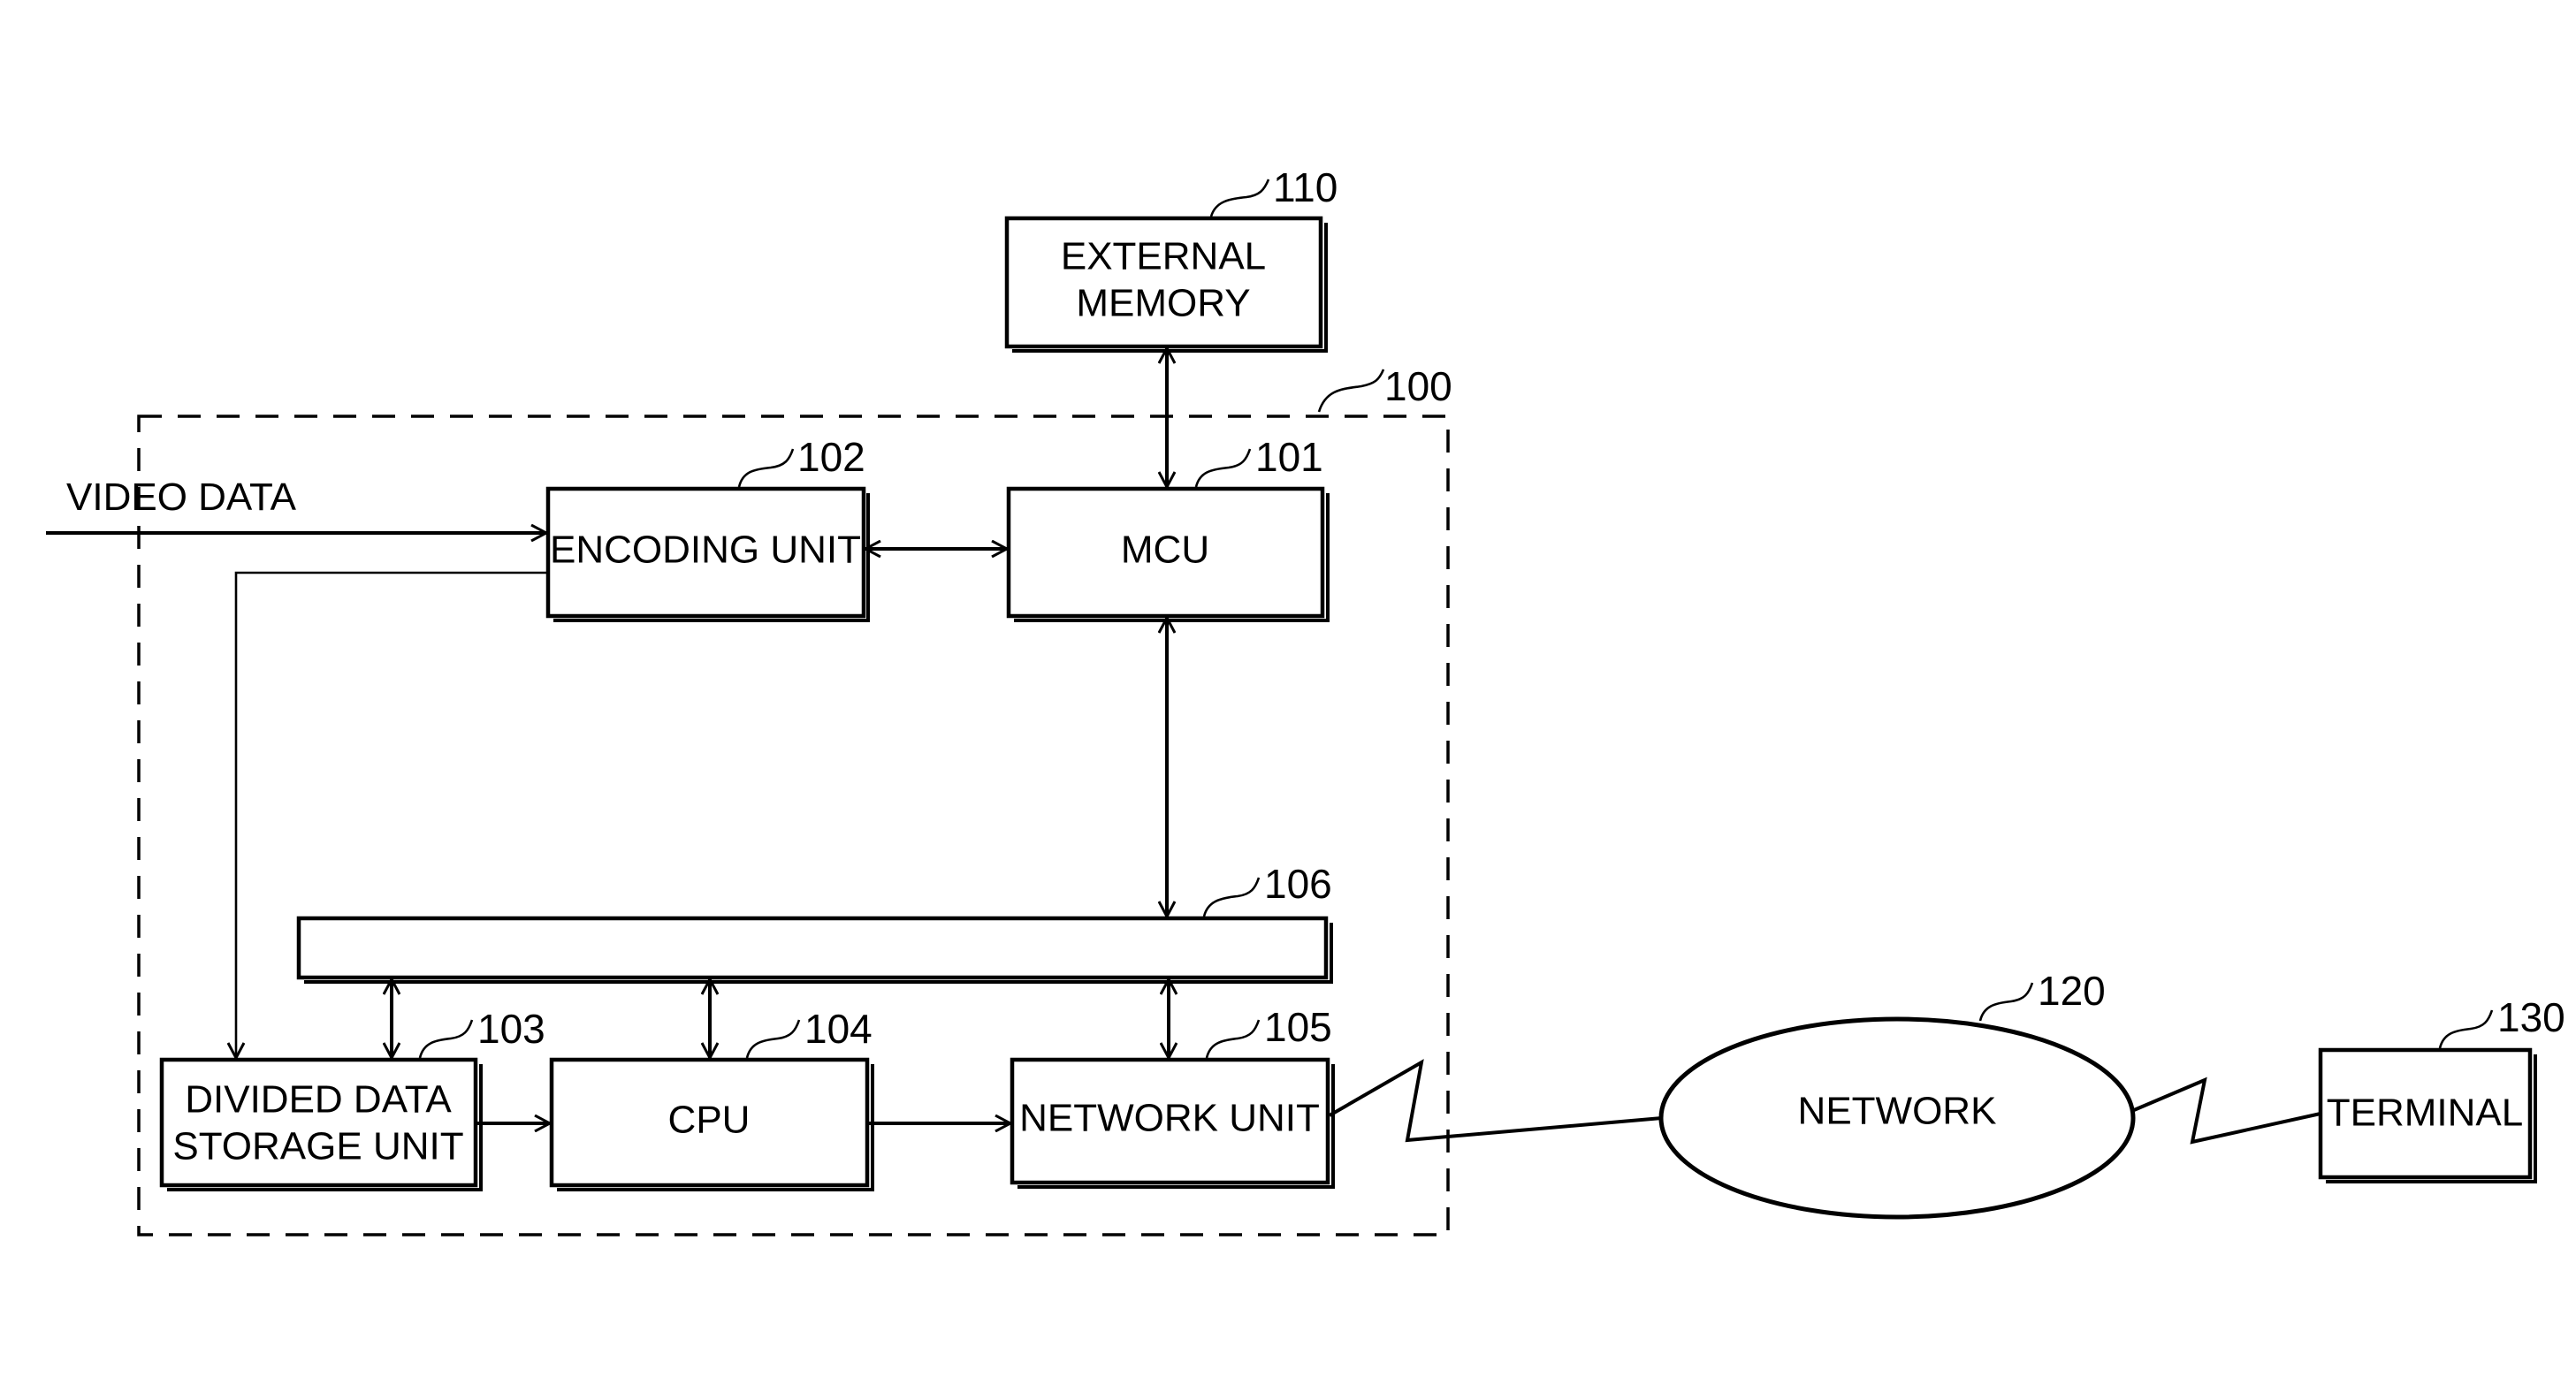 This screenshot has width=2576, height=1377. What do you see at coordinates (814, 922) in the screenshot?
I see `block-bus-106: 106` at bounding box center [814, 922].